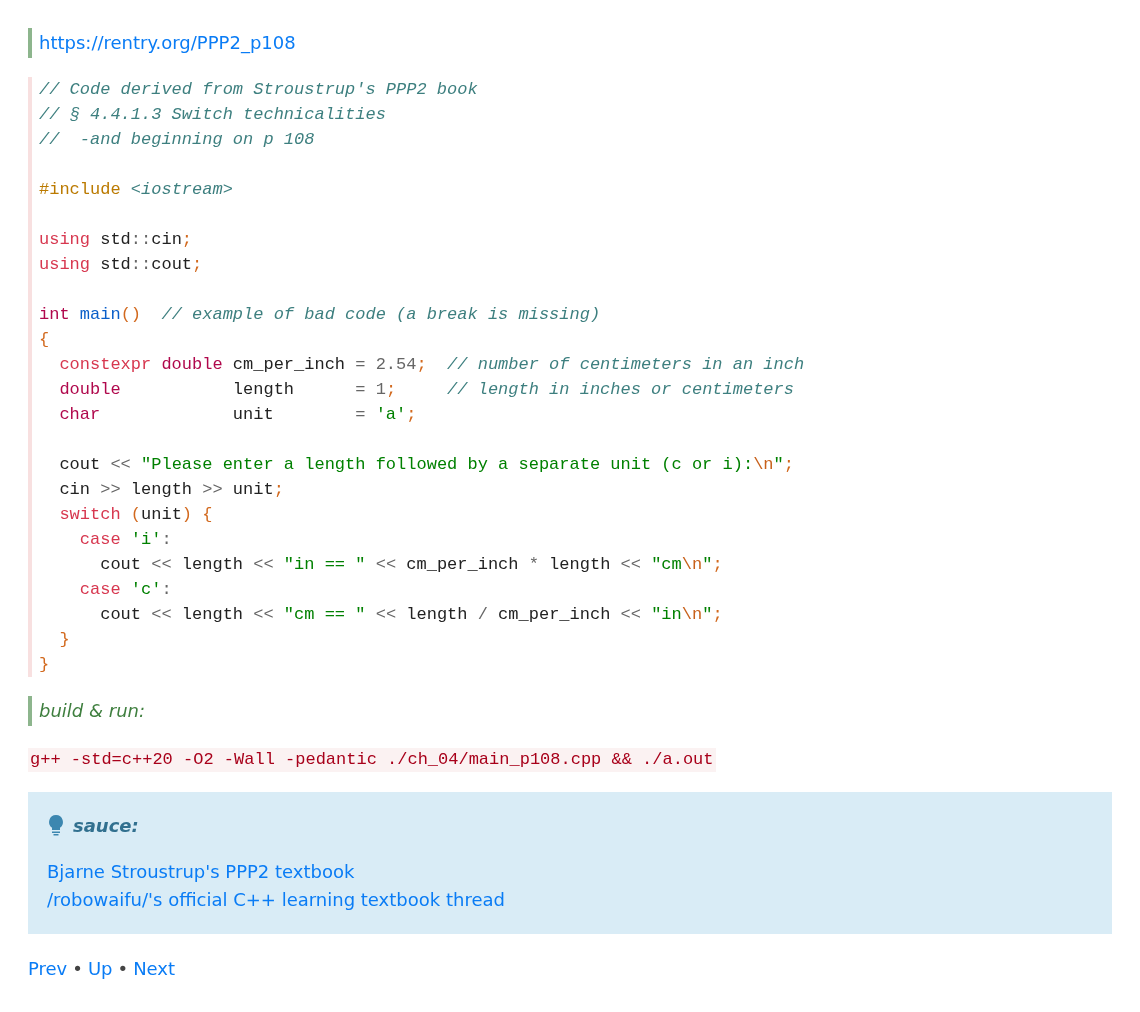 Image resolution: width=1140 pixels, height=1012 pixels. Describe the element at coordinates (106, 825) in the screenshot. I see `note-title: sauce:` at that location.